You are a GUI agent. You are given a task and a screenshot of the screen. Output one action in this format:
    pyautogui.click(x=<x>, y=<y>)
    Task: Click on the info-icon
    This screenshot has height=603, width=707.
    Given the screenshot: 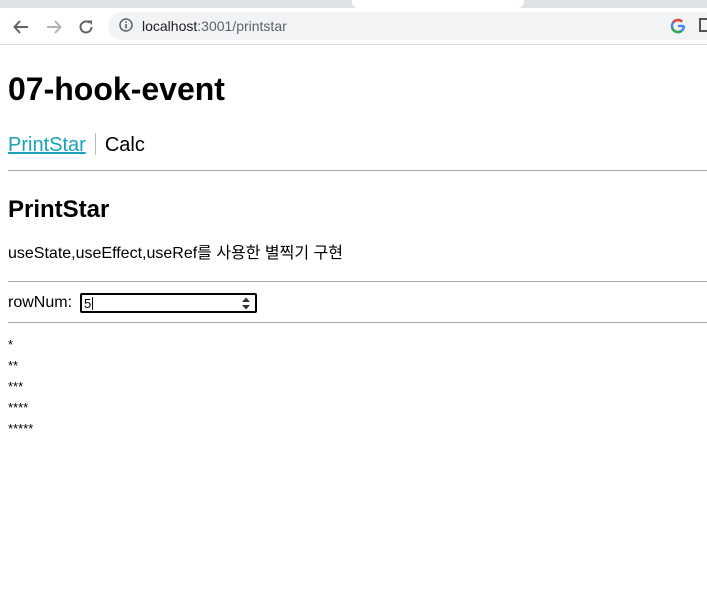 What is the action you would take?
    pyautogui.click(x=126, y=25)
    